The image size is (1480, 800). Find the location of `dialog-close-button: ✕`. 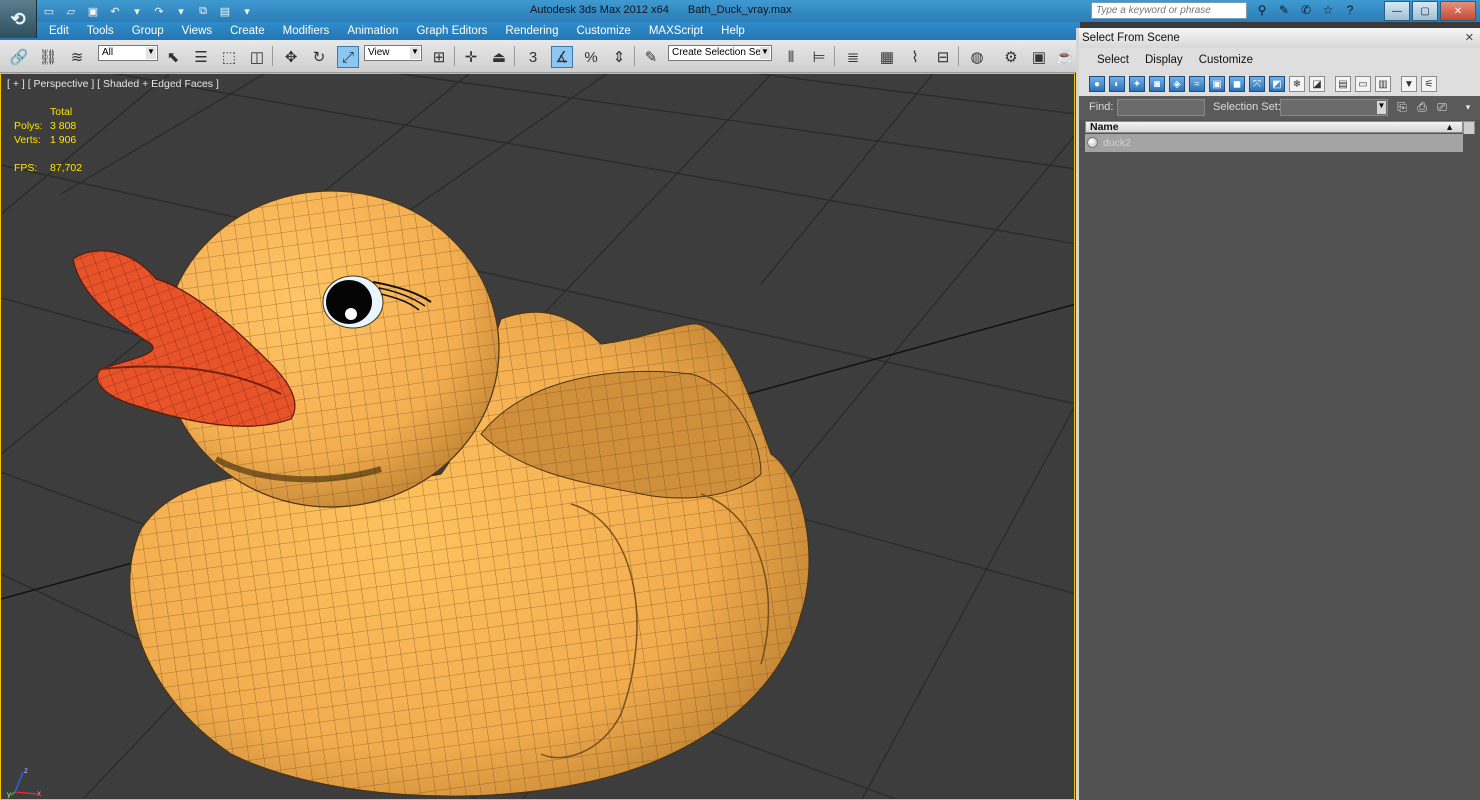

dialog-close-button: ✕ is located at coordinates (1469, 37).